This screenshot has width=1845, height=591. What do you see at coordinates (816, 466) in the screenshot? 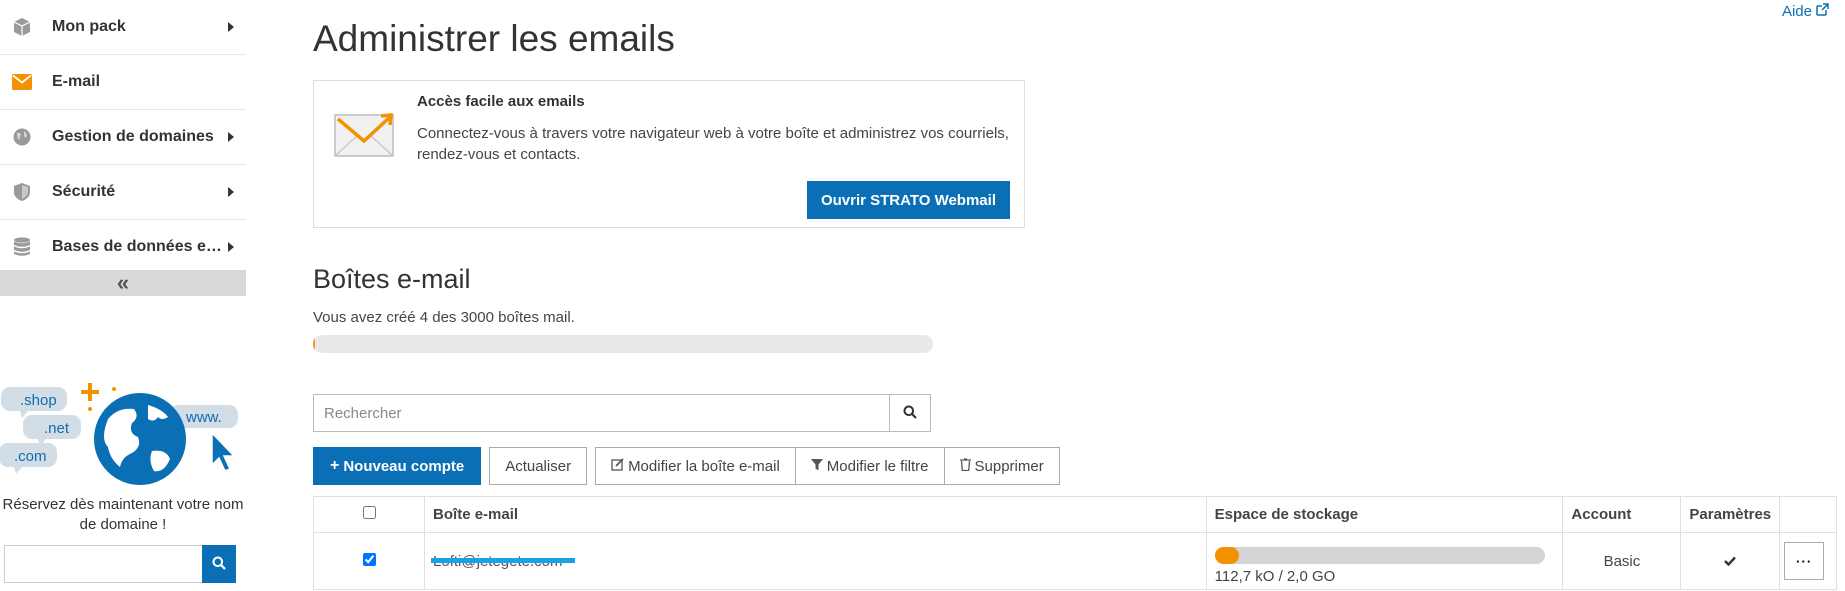
I see `filter-icon` at bounding box center [816, 466].